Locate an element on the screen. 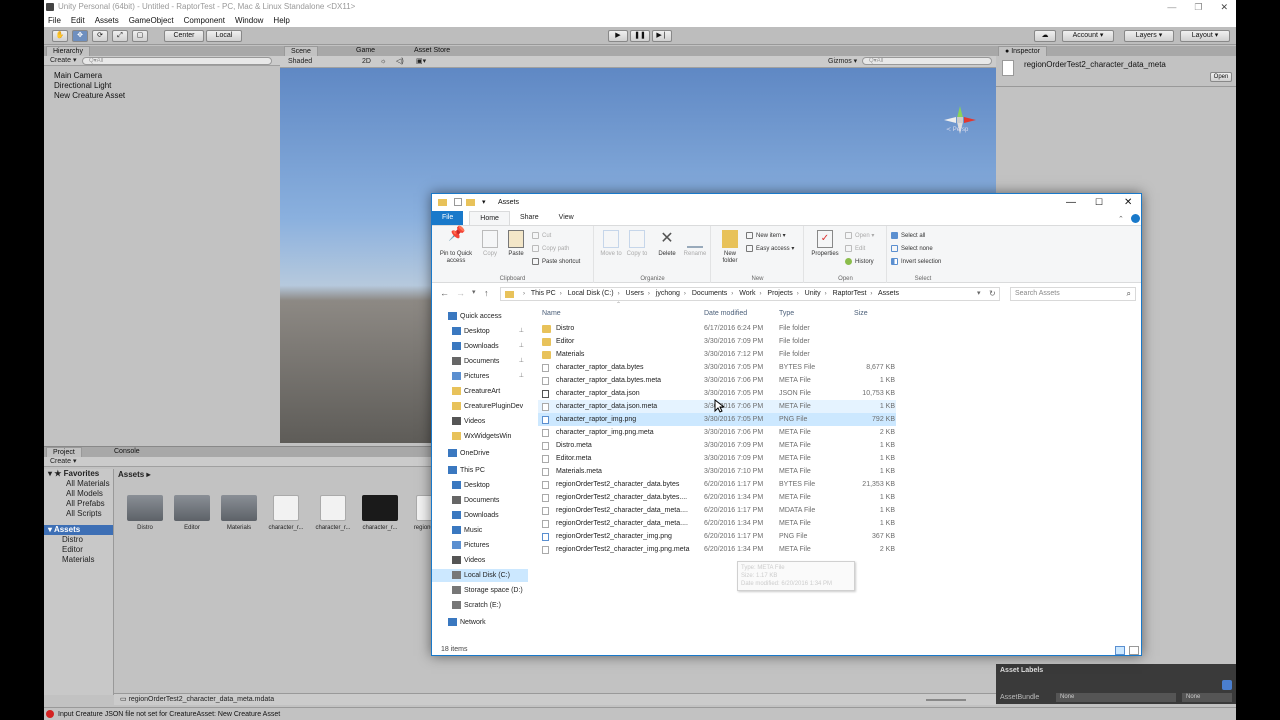  nav-item: Videos is located at coordinates (480, 421).